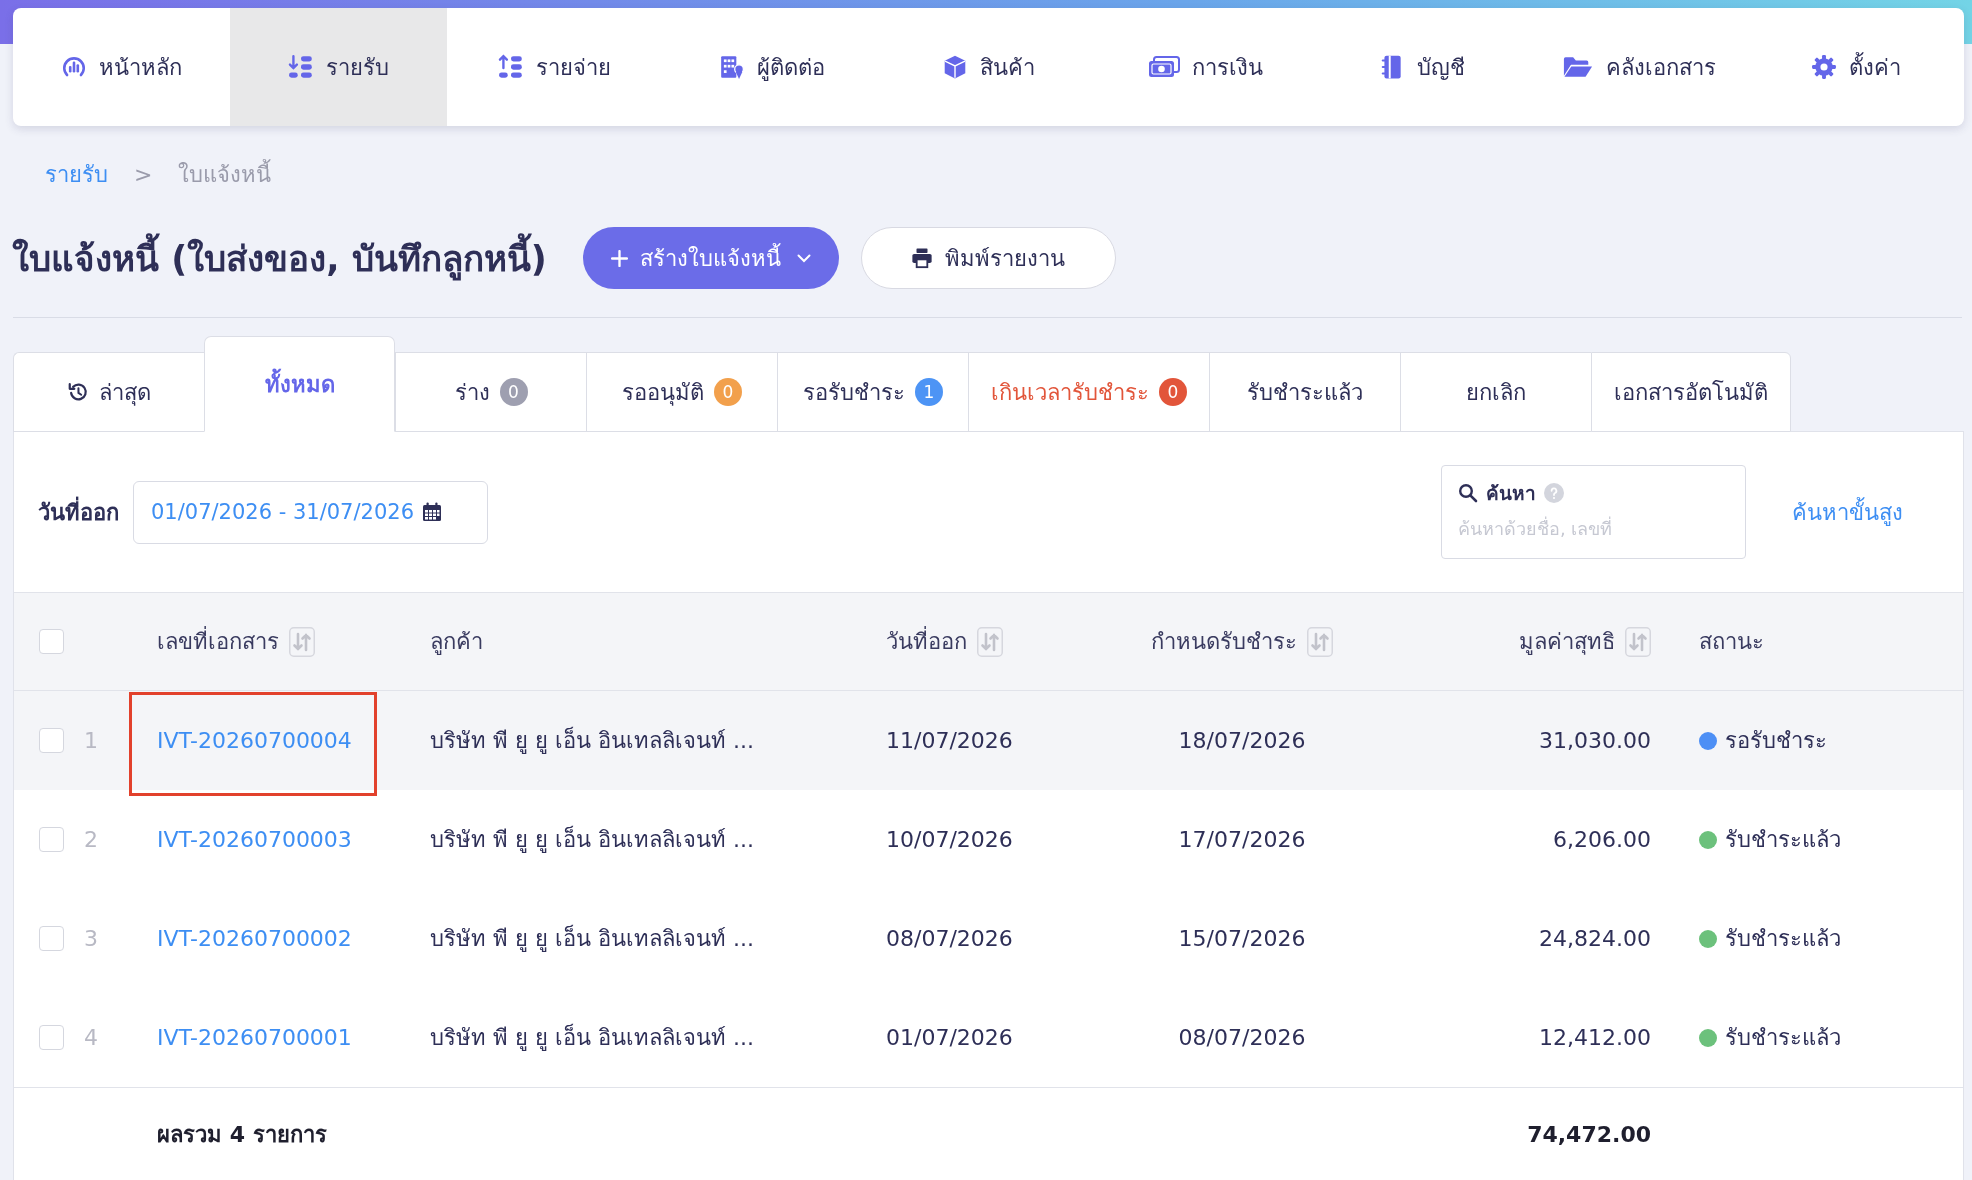 The height and width of the screenshot is (1180, 1972). Describe the element at coordinates (1855, 67) in the screenshot. I see `nav-item: ตั้งค่า` at that location.